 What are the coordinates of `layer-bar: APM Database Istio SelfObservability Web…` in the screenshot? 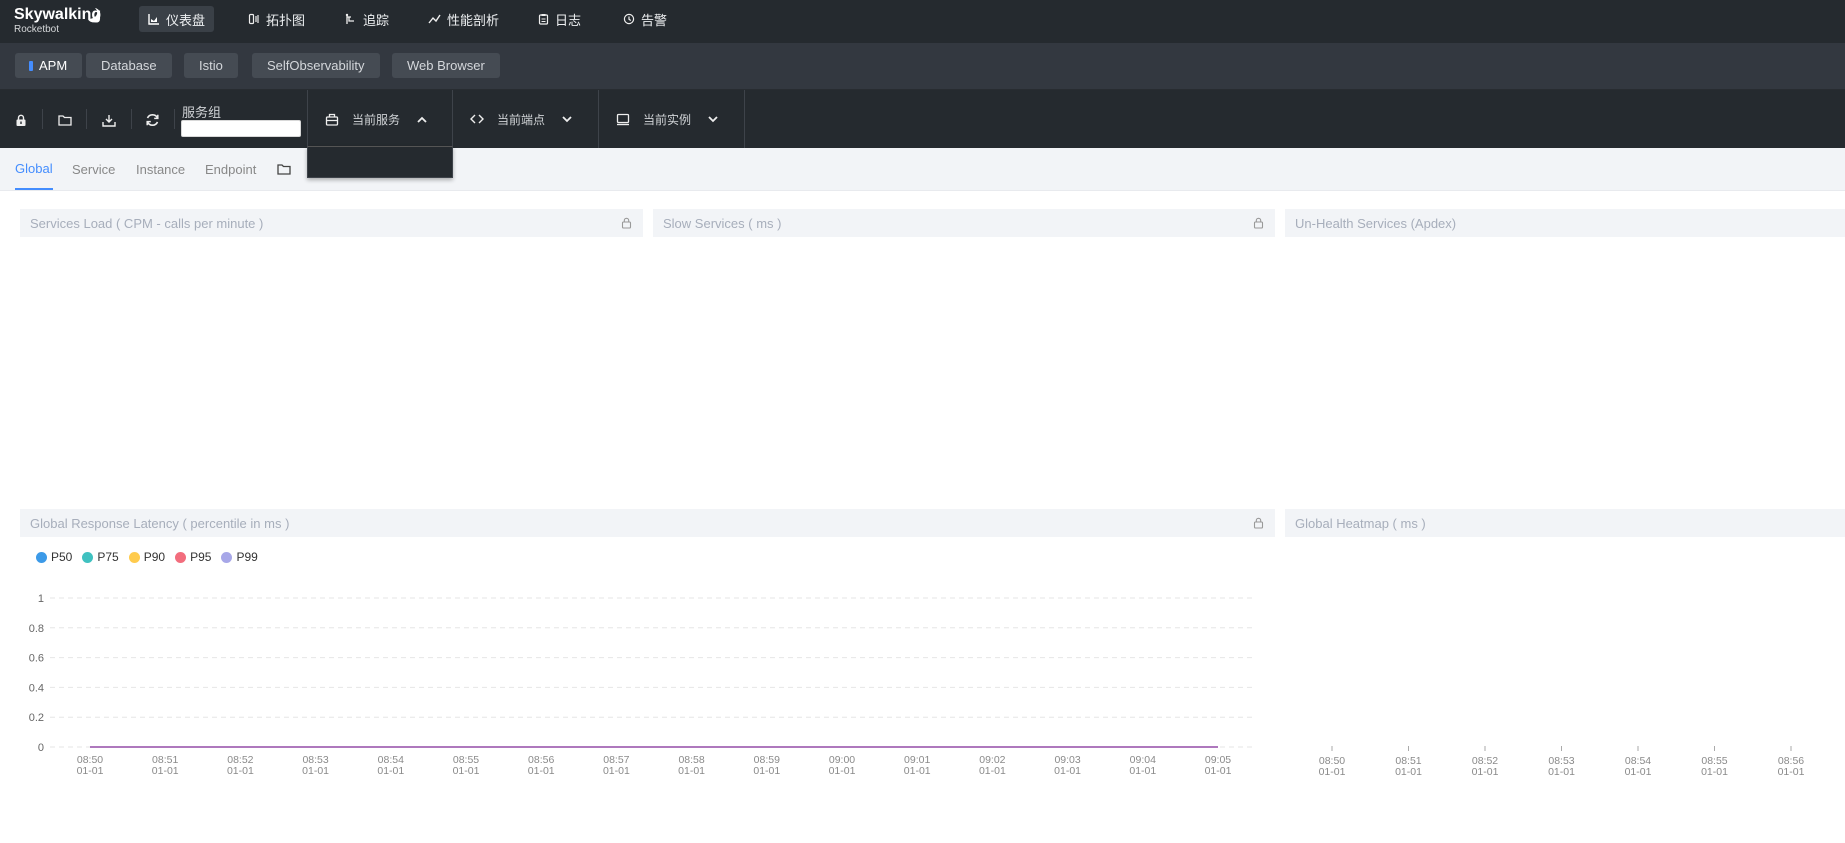 It's located at (922, 66).